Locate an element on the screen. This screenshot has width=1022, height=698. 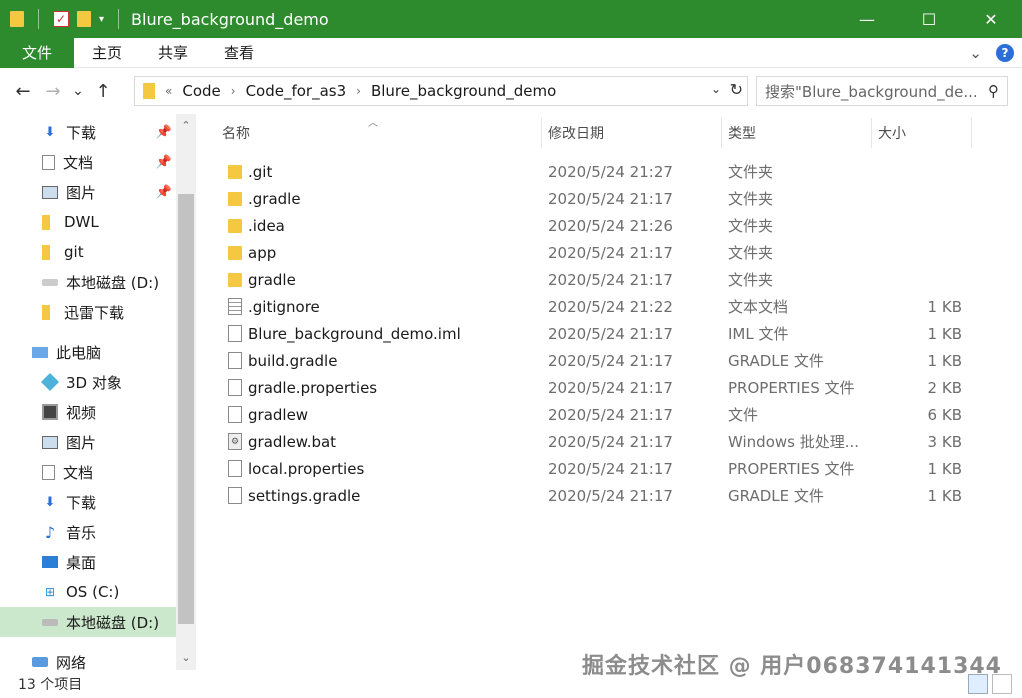
breadcrumb-overflow: « is located at coordinates (168, 91).